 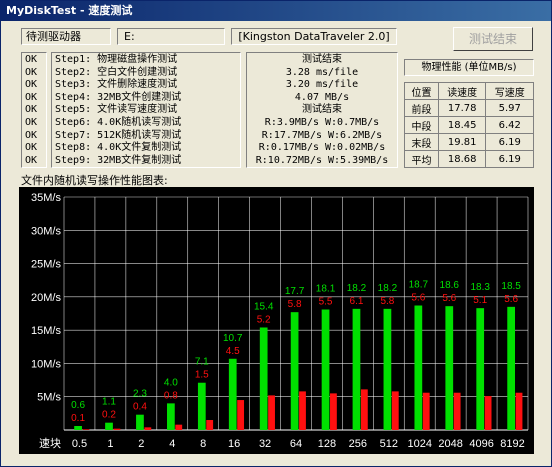 What do you see at coordinates (118, 122) in the screenshot?
I see `step-label: Step6: 4.0K随机读写测试` at bounding box center [118, 122].